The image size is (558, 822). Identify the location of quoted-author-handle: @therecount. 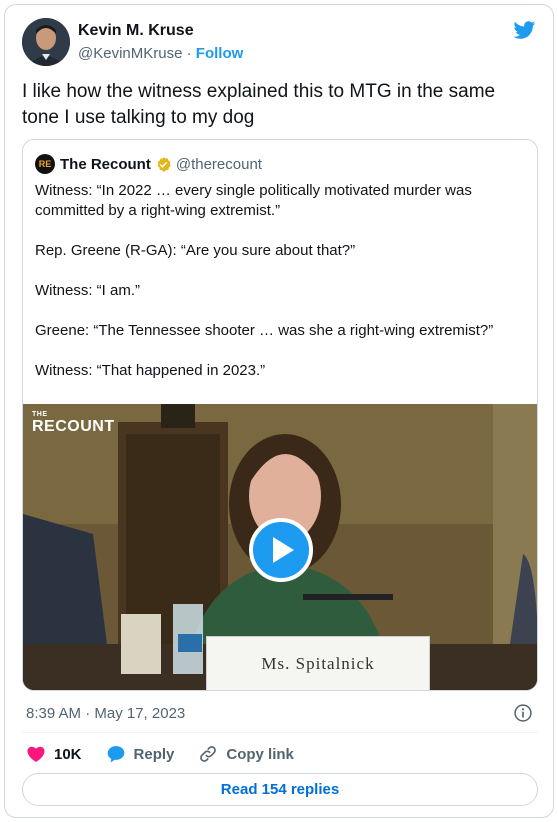
(219, 164).